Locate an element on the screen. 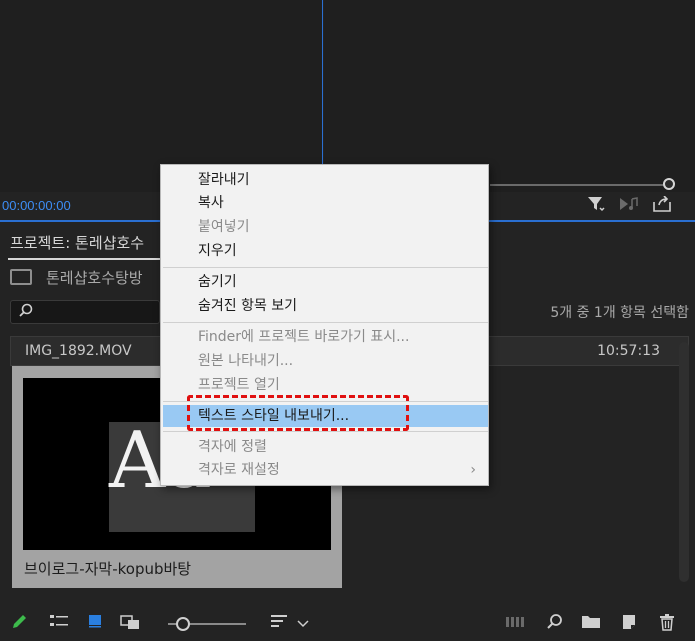  pencil-icon is located at coordinates (19, 624).